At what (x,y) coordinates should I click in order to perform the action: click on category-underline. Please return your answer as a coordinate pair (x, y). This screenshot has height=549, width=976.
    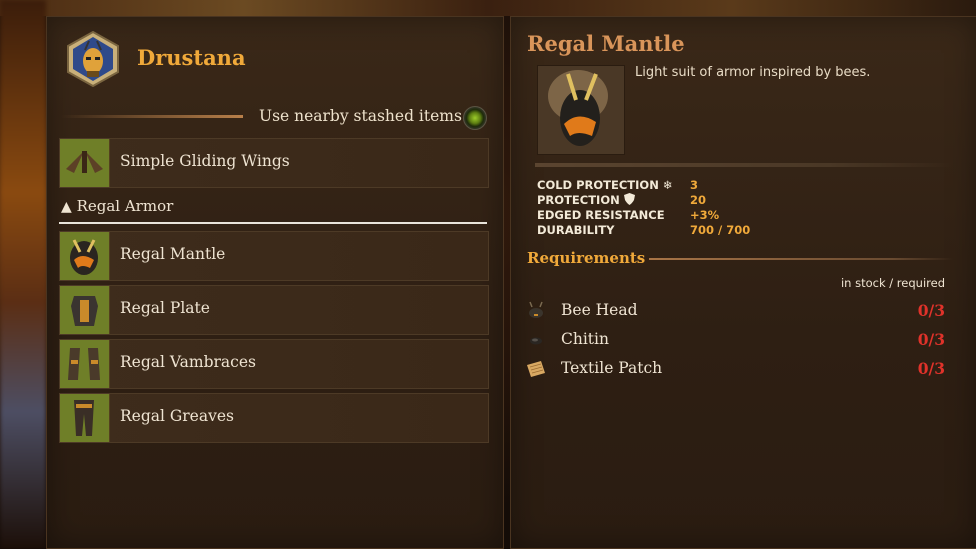
    Looking at the image, I should click on (273, 223).